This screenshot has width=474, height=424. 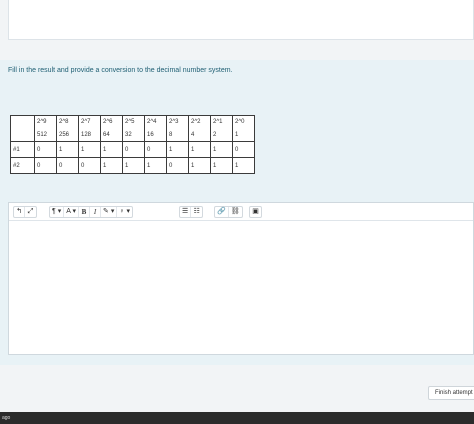 What do you see at coordinates (237, 418) in the screenshot?
I see `footer-bar: ago` at bounding box center [237, 418].